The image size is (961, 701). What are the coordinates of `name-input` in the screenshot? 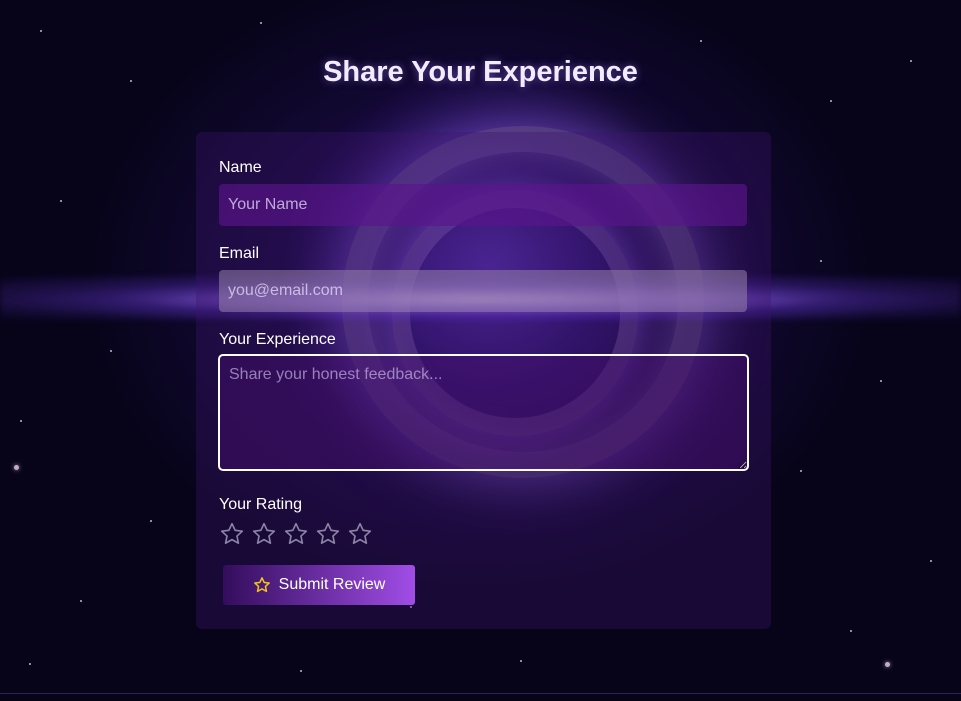 It's located at (483, 205).